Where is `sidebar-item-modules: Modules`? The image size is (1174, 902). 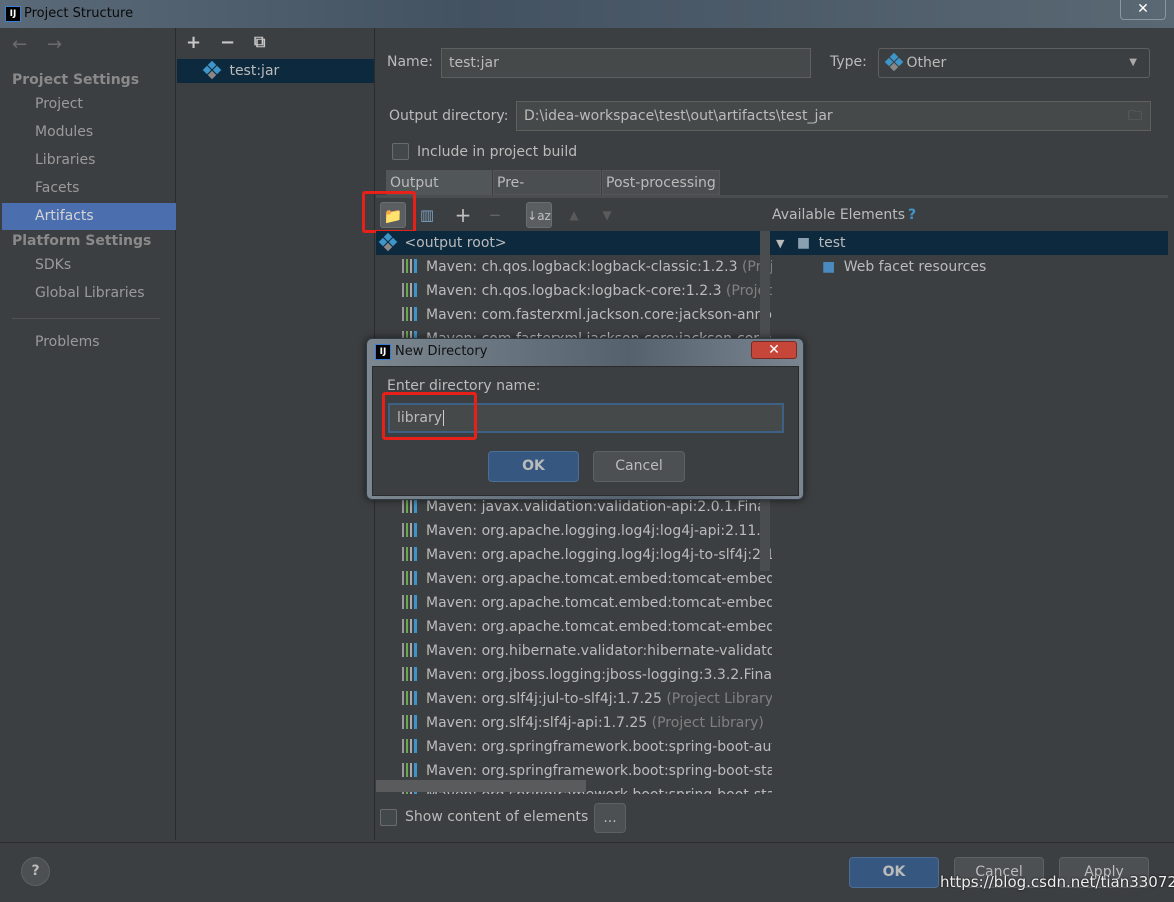 sidebar-item-modules: Modules is located at coordinates (89, 132).